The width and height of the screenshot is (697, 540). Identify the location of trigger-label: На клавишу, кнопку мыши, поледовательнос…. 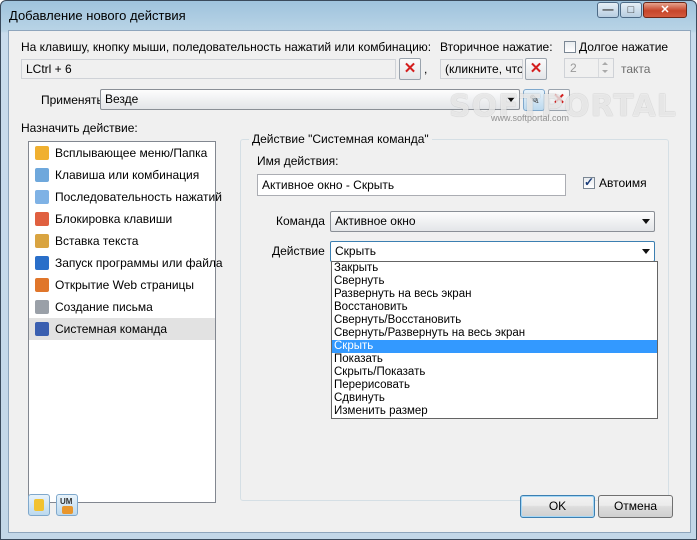
(226, 47).